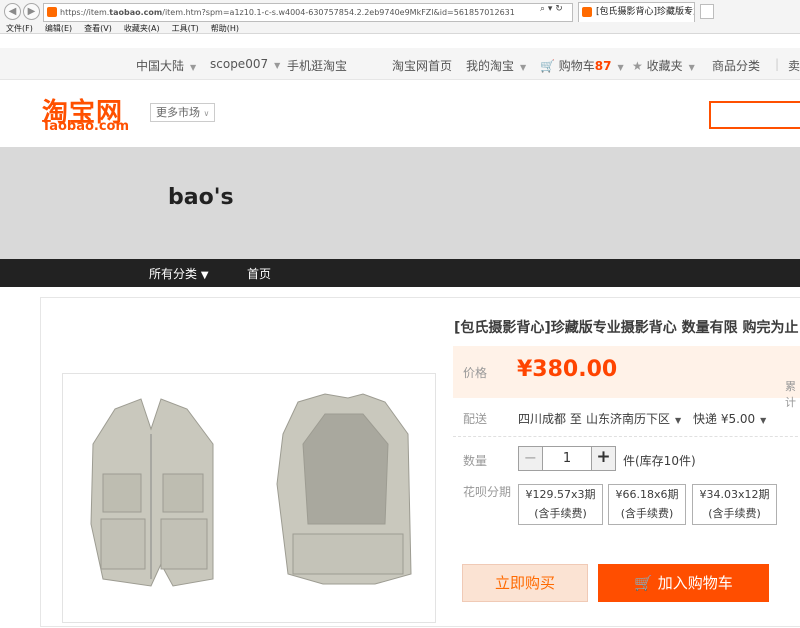  I want to click on region-selector: 中国大陆 ▼, so click(166, 65).